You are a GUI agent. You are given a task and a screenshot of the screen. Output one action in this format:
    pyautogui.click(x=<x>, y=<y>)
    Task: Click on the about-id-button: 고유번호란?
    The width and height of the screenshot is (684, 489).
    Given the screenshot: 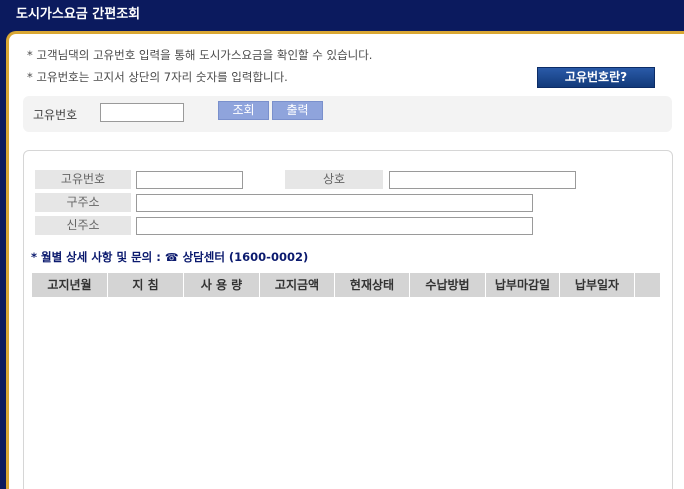 What is the action you would take?
    pyautogui.click(x=596, y=77)
    